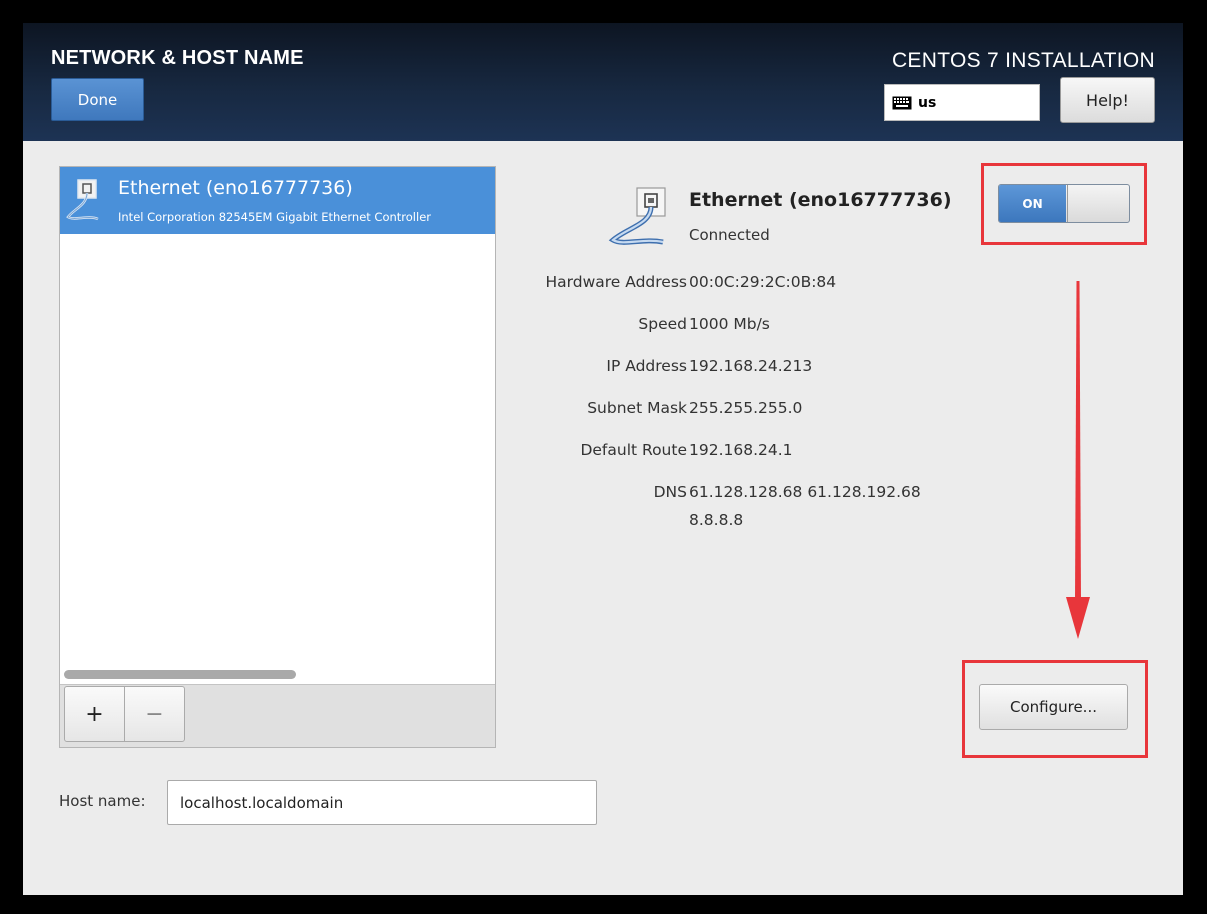 This screenshot has width=1207, height=914. Describe the element at coordinates (751, 366) in the screenshot. I see `prop-value: 192.168.24.213` at that location.